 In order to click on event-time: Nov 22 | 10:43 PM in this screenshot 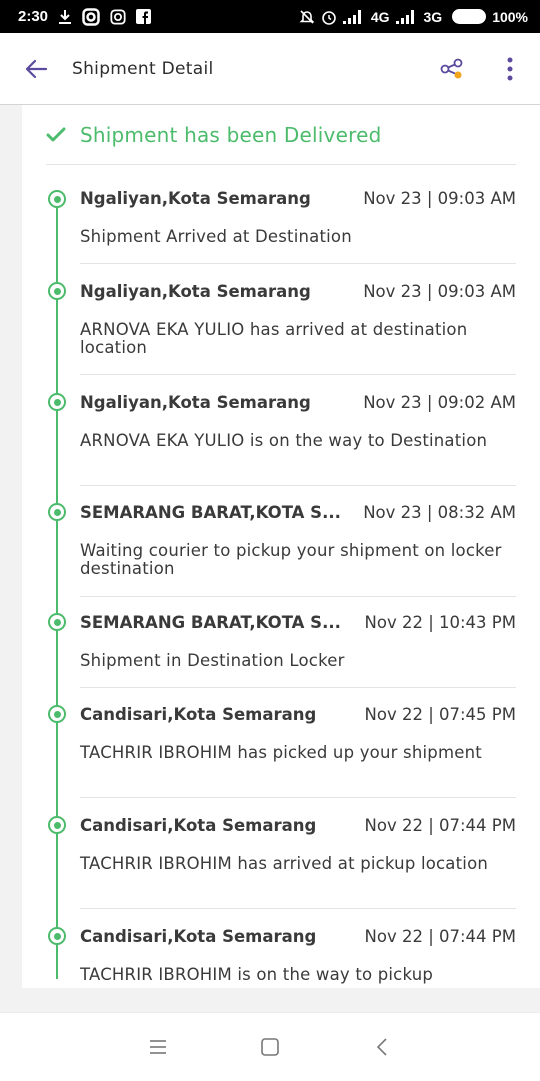, I will do `click(440, 622)`.